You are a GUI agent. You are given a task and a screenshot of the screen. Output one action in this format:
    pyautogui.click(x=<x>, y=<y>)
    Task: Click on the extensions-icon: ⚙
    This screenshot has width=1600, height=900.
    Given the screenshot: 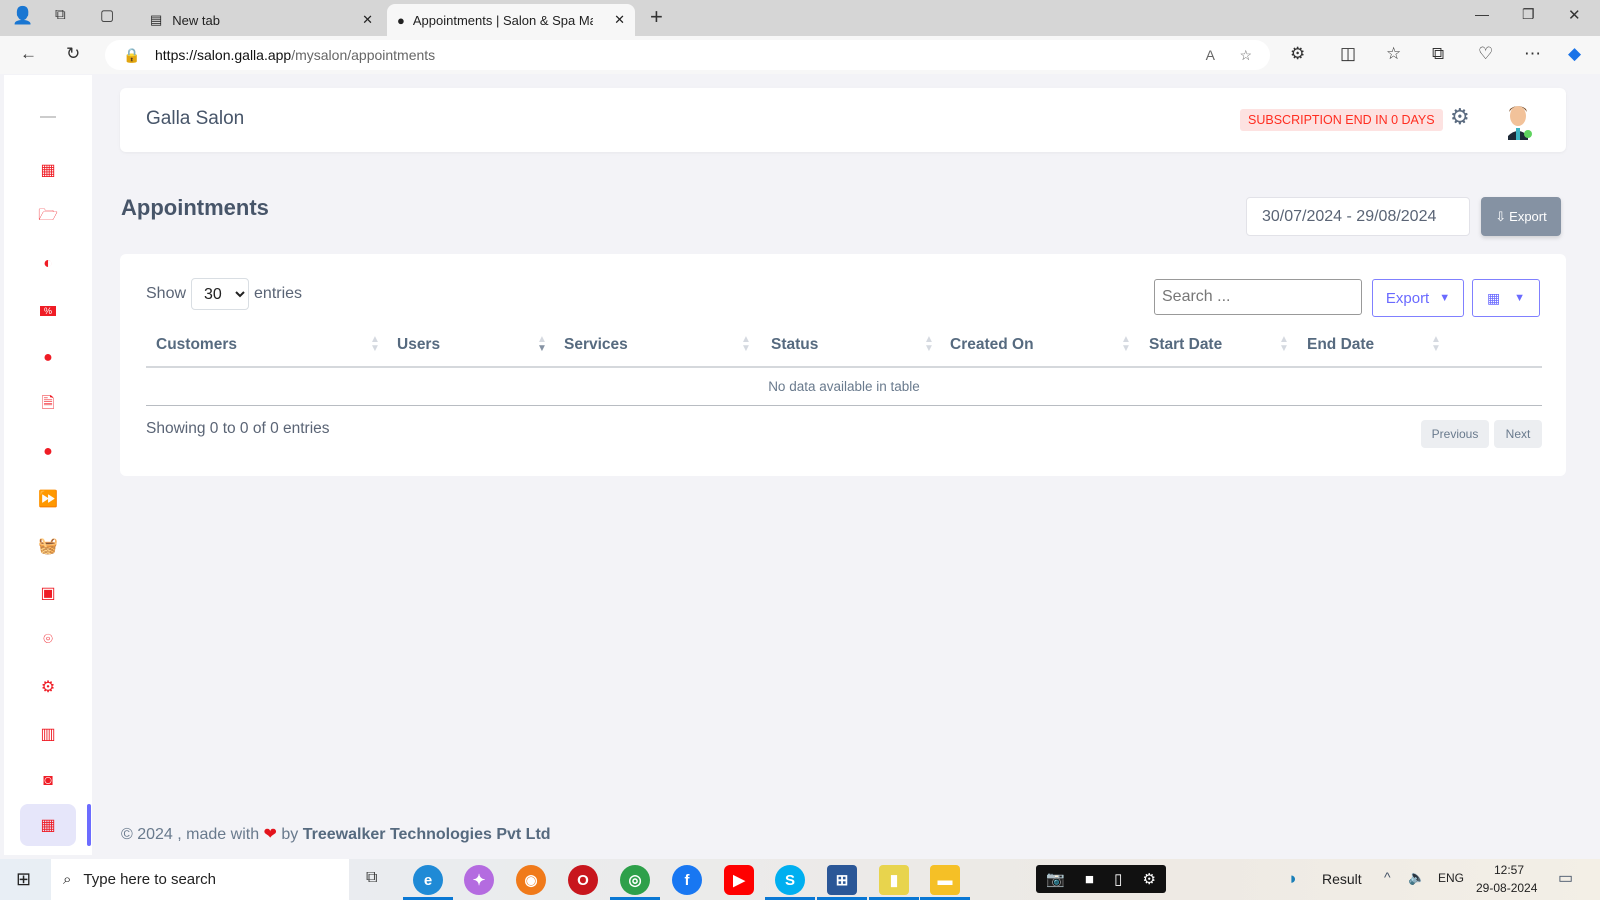 What is the action you would take?
    pyautogui.click(x=1297, y=54)
    